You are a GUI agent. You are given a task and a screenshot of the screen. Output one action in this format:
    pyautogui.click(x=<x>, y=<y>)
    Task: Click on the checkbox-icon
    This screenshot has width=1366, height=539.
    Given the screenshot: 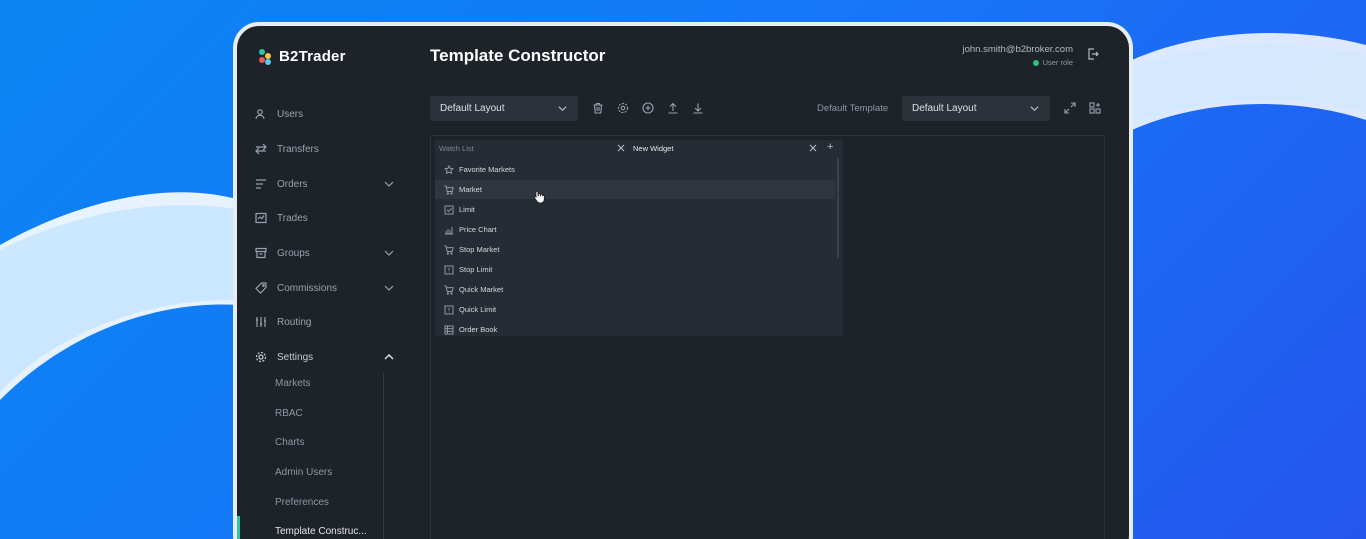 What is the action you would take?
    pyautogui.click(x=449, y=209)
    